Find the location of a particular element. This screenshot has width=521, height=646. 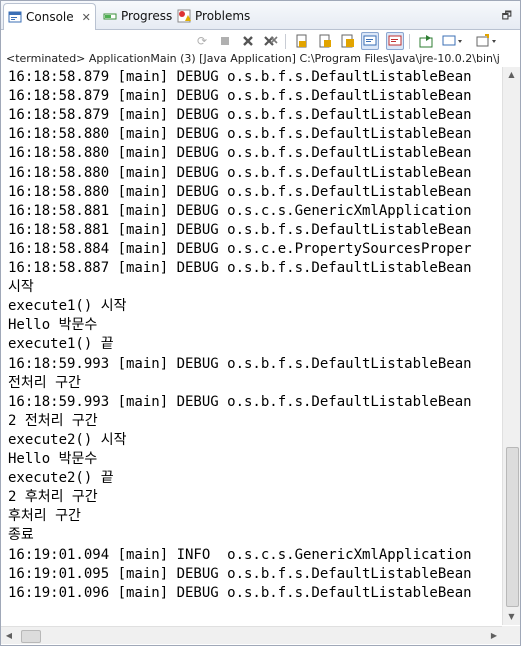

show-console-stdout-icon is located at coordinates (348, 41).